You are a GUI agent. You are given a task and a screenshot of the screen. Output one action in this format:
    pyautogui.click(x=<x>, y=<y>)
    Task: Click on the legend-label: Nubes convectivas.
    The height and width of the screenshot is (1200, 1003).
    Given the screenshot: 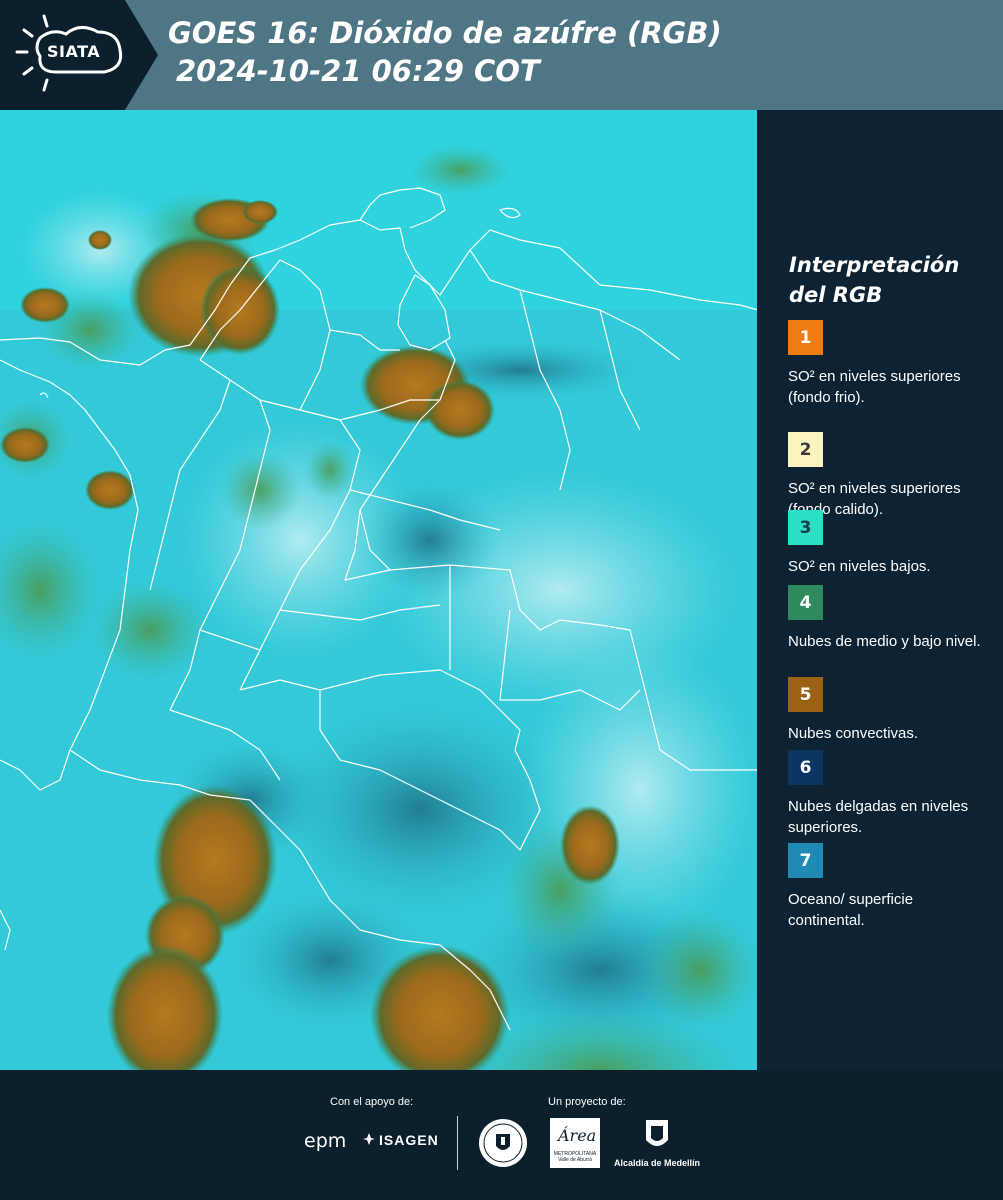 What is the action you would take?
    pyautogui.click(x=853, y=733)
    